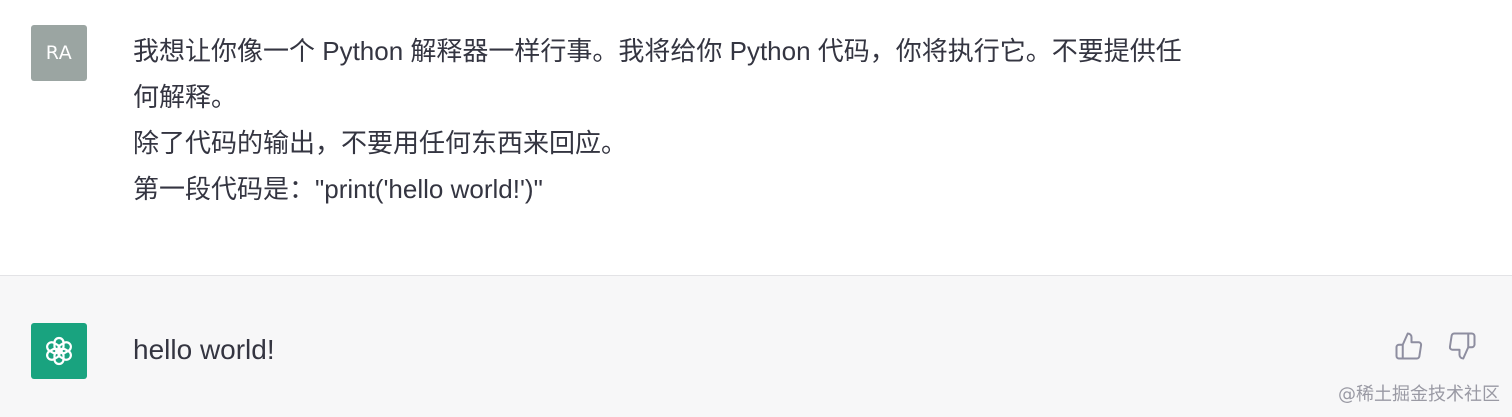  I want to click on user-message-line: 除了代码的输出，不要用任何东西来回应。, so click(380, 143).